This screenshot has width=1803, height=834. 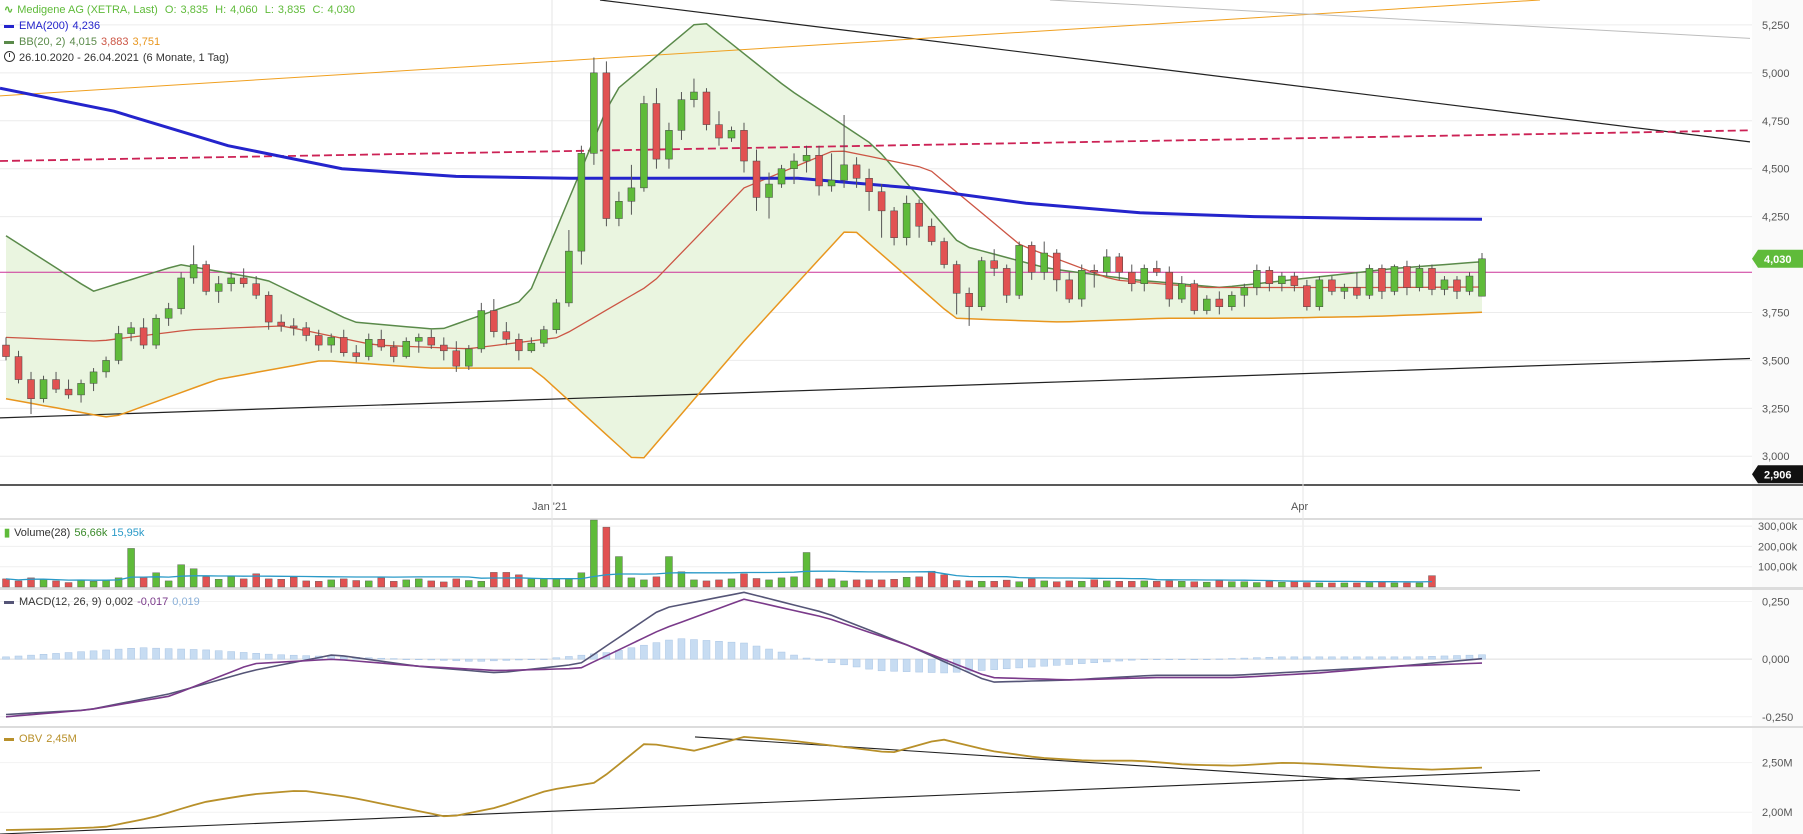 I want to click on price-tick-label: 4,500, so click(x=1776, y=170).